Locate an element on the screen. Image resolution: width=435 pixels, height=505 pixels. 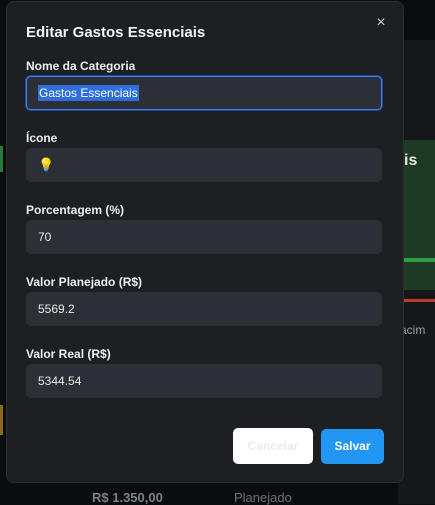
real-value-label: Valor Real (R$) is located at coordinates (68, 354).